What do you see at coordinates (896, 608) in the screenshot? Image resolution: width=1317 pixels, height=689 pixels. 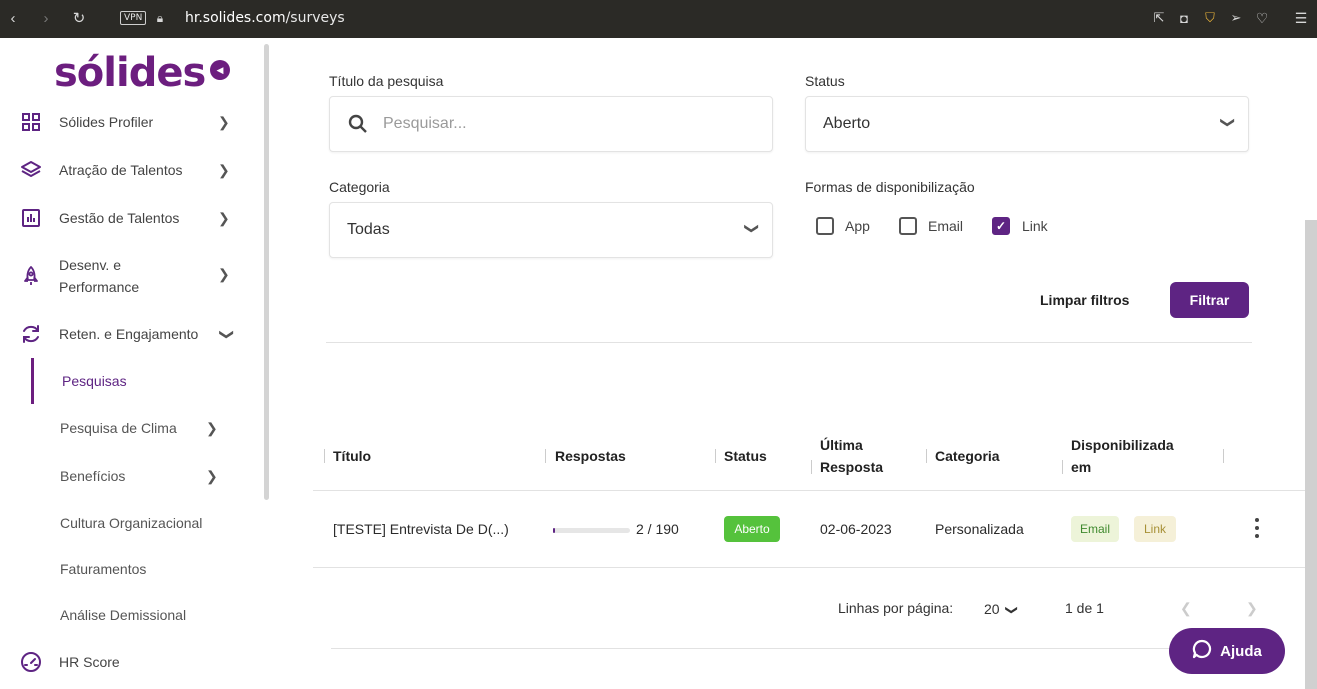 I see `rows-per-page-label: Linhas por página:` at bounding box center [896, 608].